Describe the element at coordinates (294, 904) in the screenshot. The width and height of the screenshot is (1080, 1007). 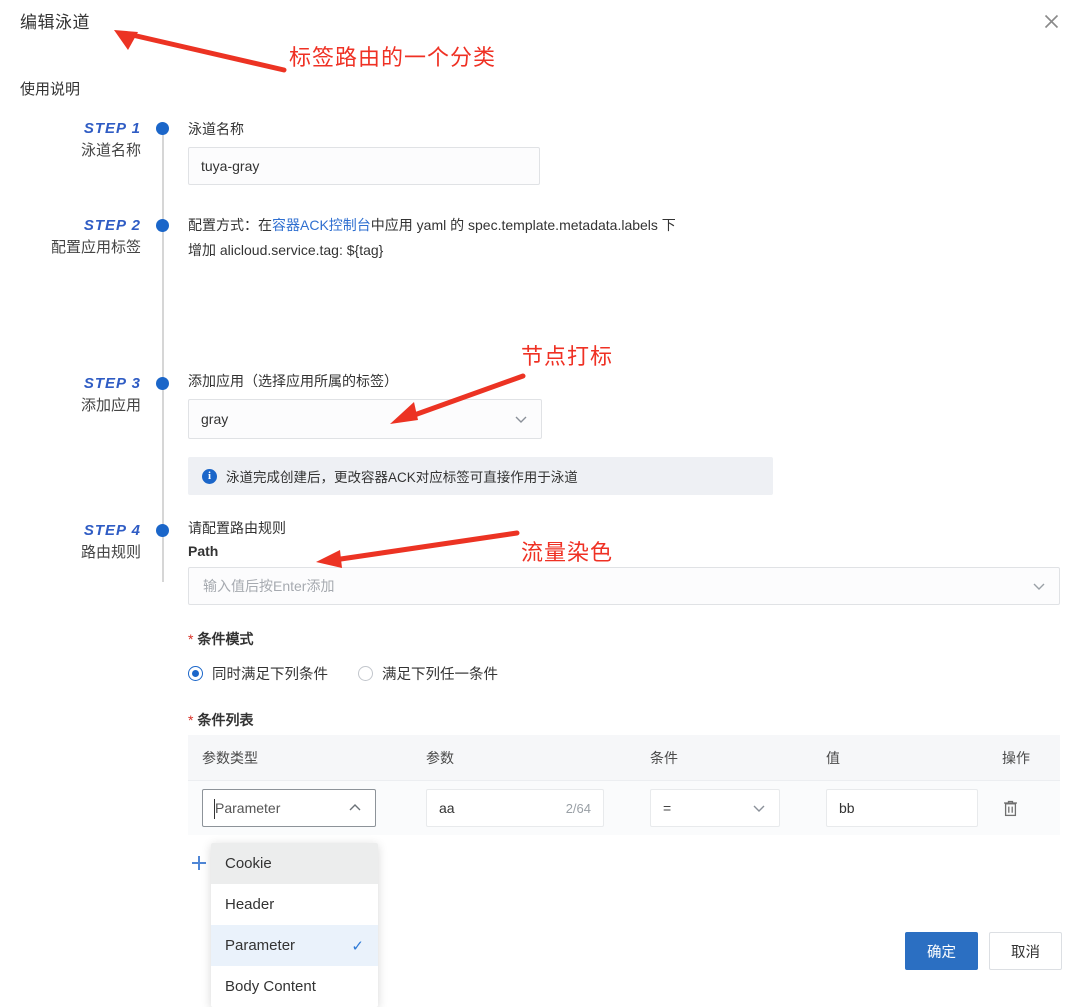
I see `dropdown-item-header: Header` at that location.